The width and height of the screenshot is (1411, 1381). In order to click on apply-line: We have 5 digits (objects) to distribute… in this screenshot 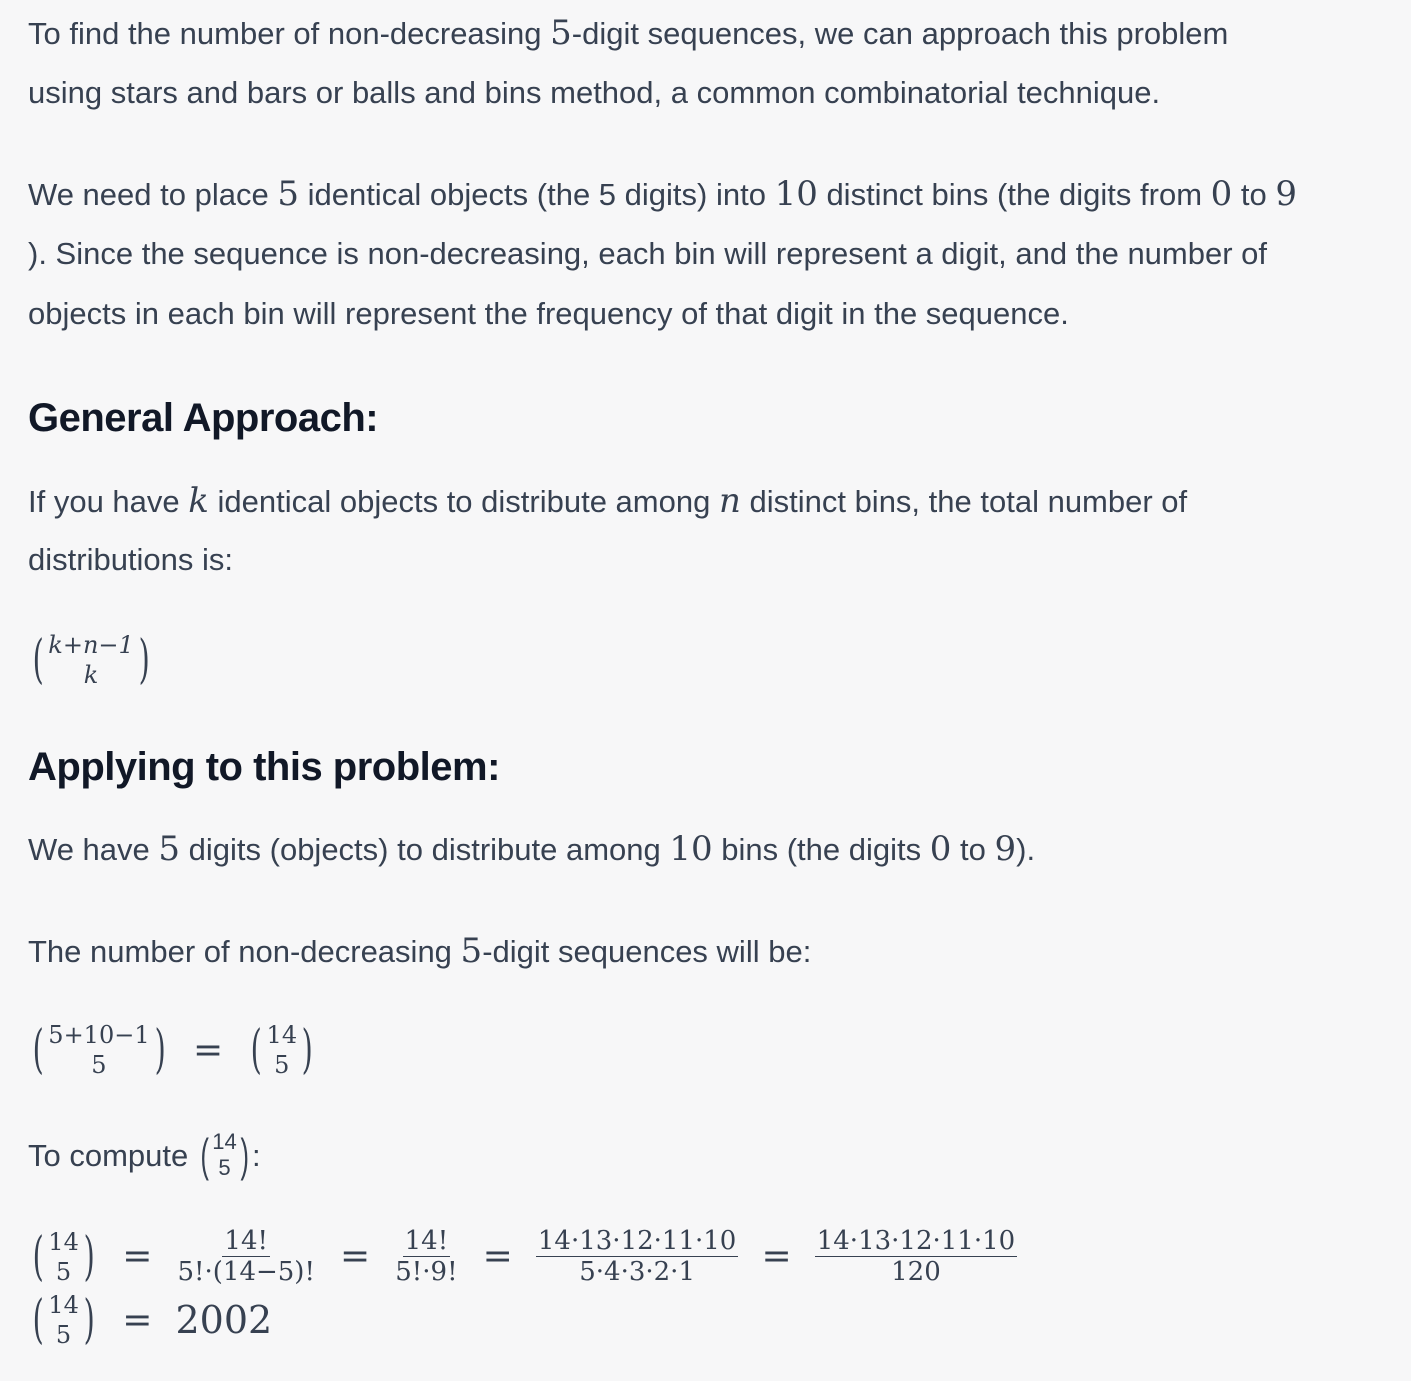, I will do `click(532, 849)`.